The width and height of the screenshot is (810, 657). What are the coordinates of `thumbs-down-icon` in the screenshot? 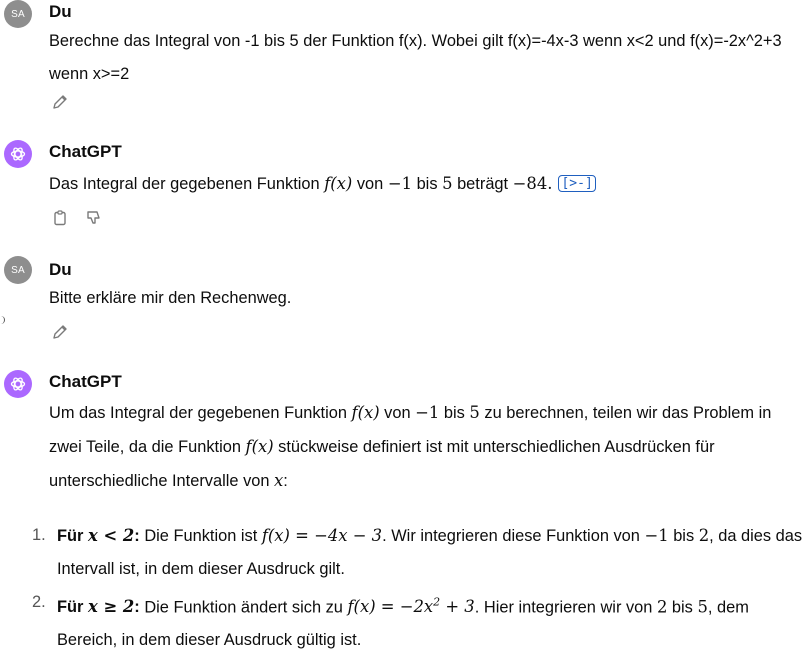 It's located at (94, 218).